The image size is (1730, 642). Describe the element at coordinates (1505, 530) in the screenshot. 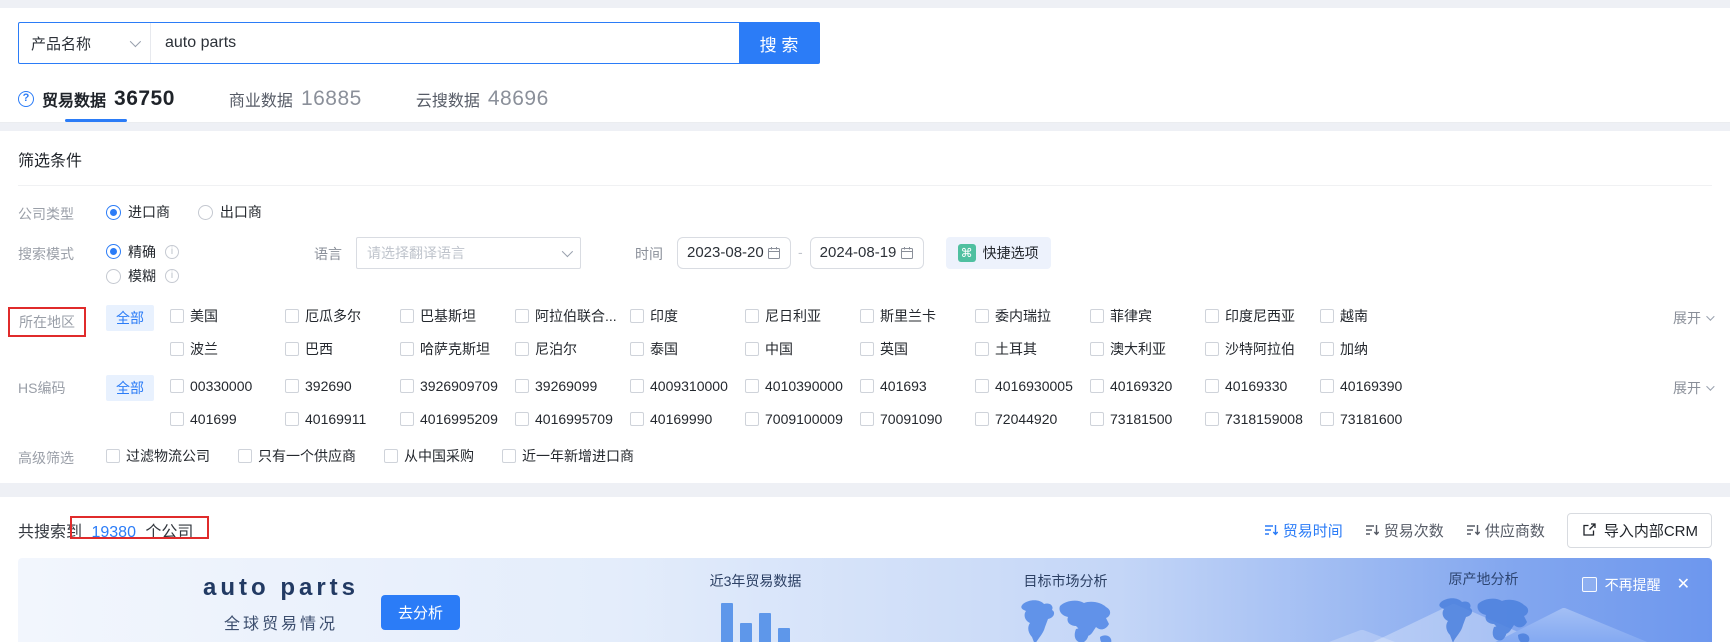

I see `sort-supplier-count: 供应商数` at that location.